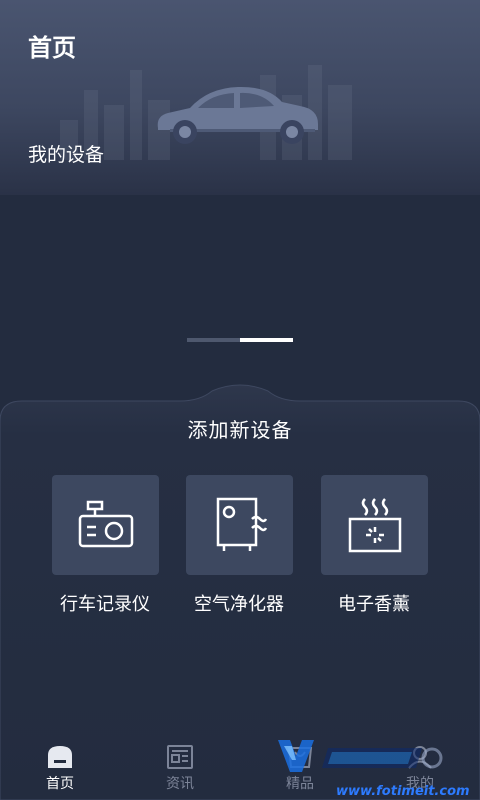 This screenshot has height=800, width=480. What do you see at coordinates (52, 48) in the screenshot?
I see `page-title: 首页` at bounding box center [52, 48].